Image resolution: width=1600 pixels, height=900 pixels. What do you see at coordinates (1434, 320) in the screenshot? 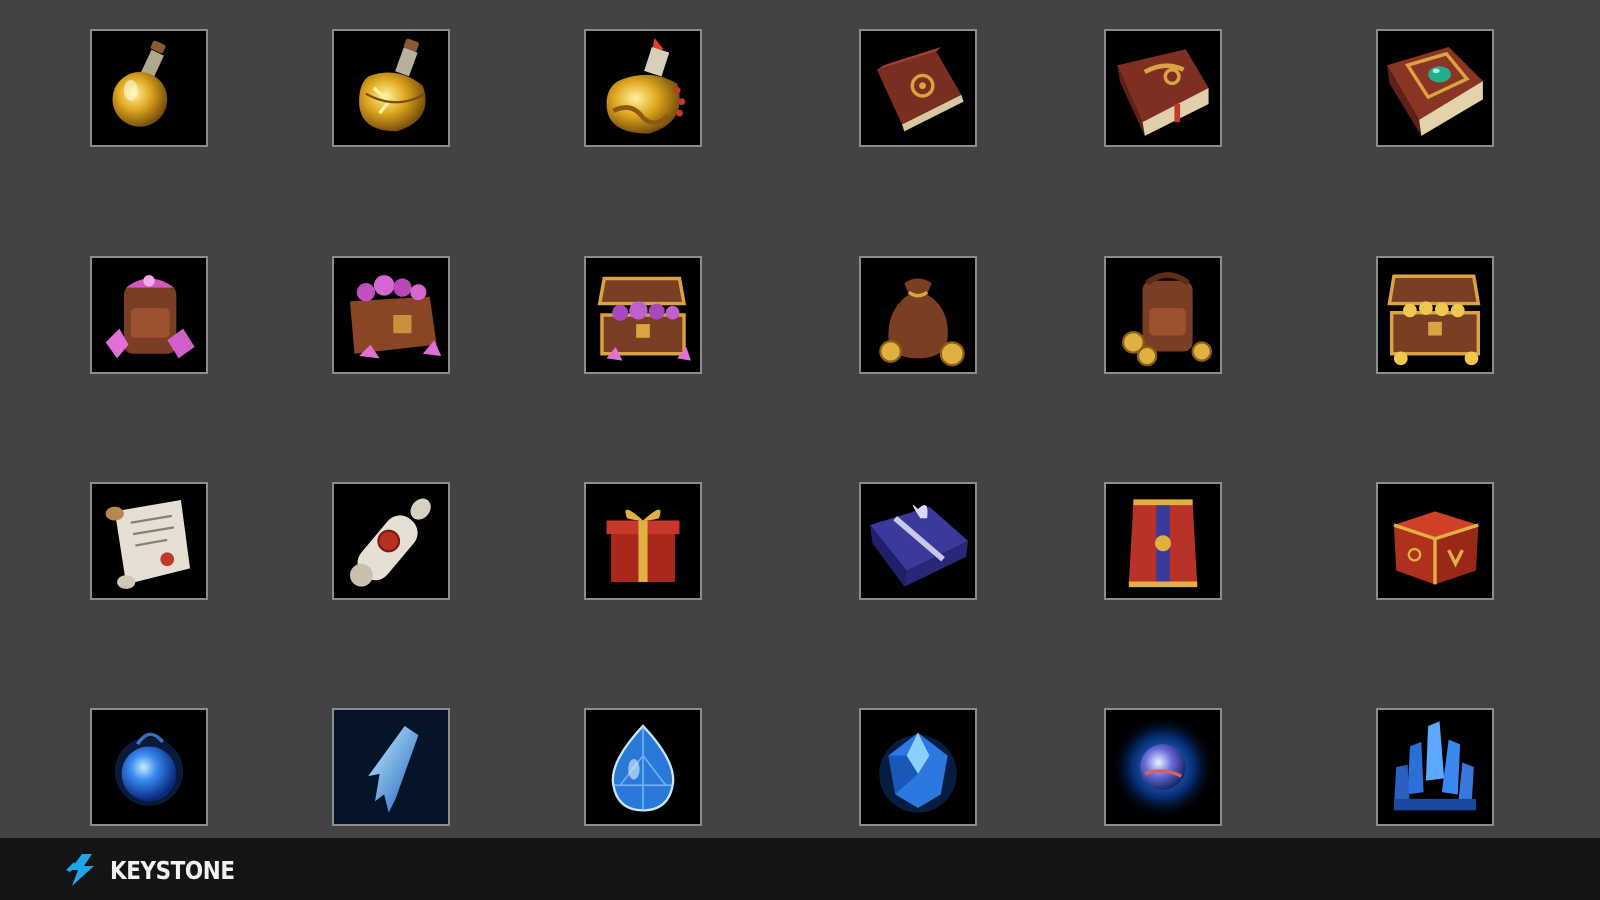
I see `coin-chest-icon` at bounding box center [1434, 320].